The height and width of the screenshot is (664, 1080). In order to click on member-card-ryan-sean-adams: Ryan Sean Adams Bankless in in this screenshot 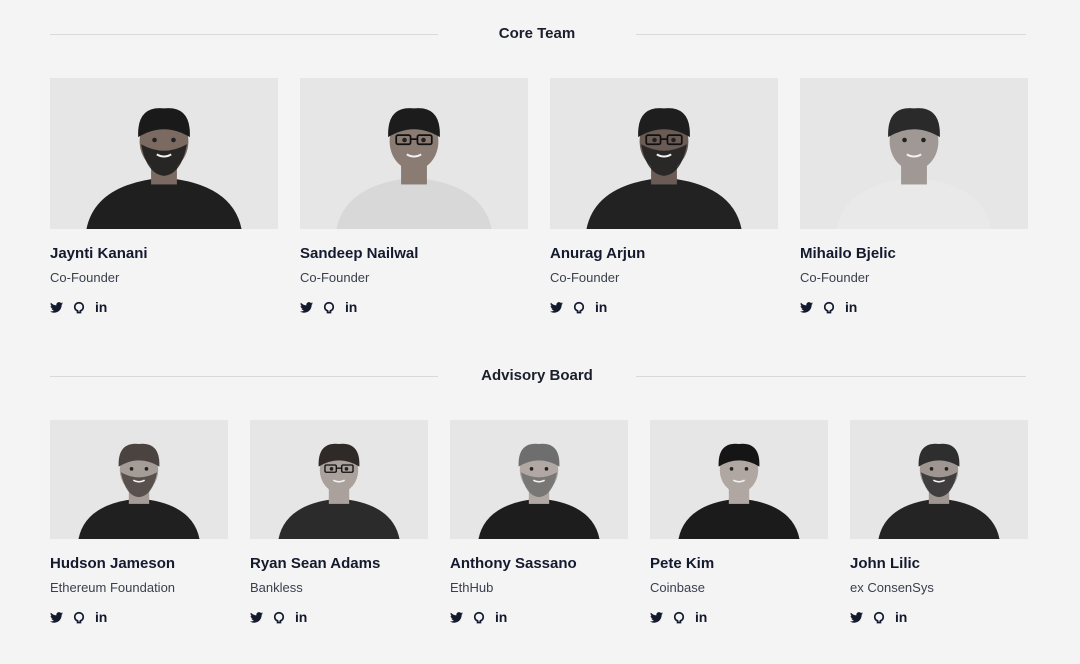, I will do `click(339, 522)`.